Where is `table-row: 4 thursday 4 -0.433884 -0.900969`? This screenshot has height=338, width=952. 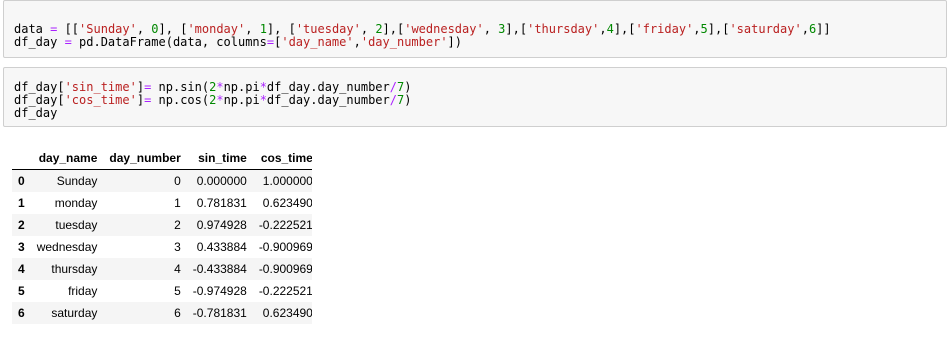 table-row: 4 thursday 4 -0.433884 -0.900969 is located at coordinates (162, 269).